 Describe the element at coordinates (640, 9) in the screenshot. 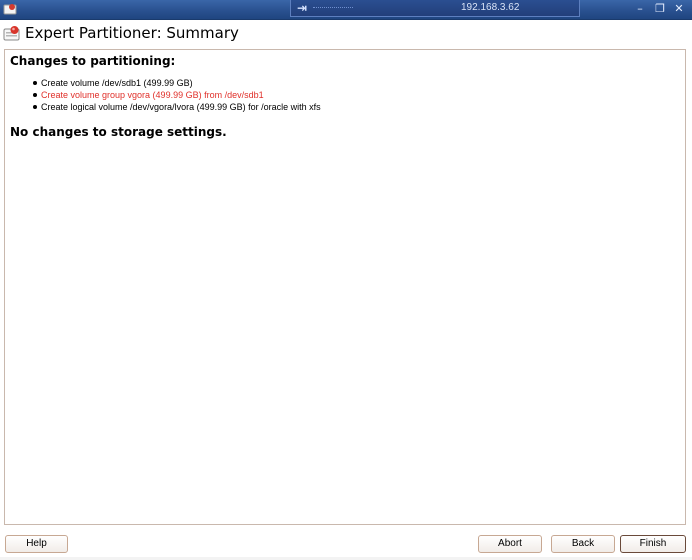

I see `minimize-icon: –` at that location.